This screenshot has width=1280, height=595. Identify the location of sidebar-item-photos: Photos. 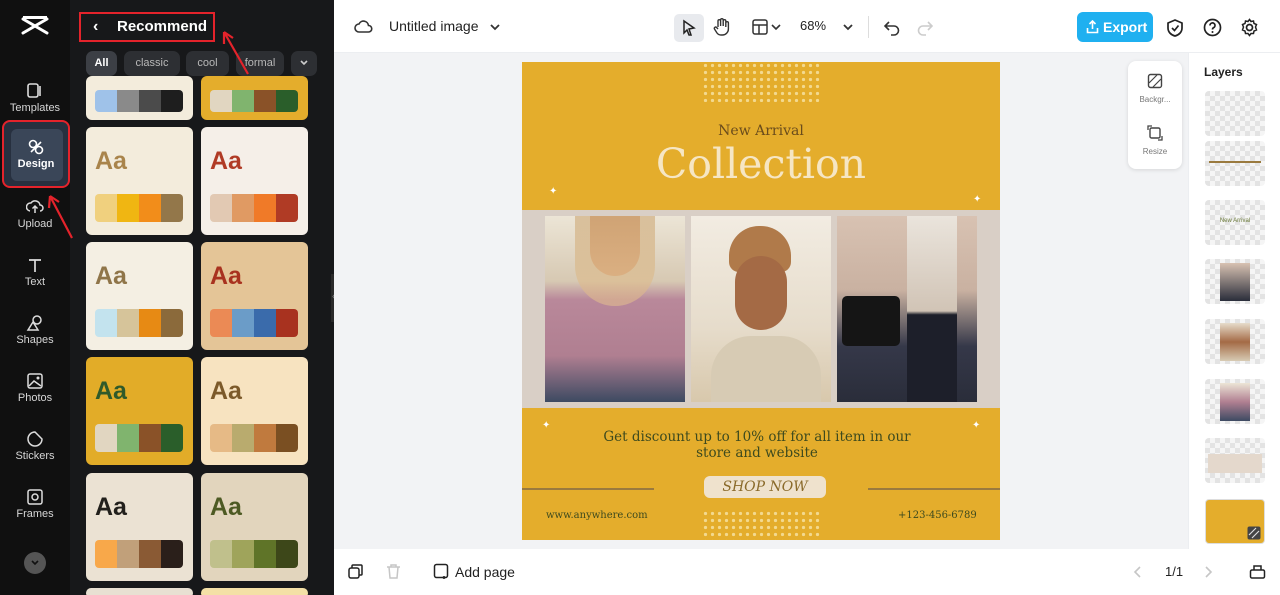
(35, 393).